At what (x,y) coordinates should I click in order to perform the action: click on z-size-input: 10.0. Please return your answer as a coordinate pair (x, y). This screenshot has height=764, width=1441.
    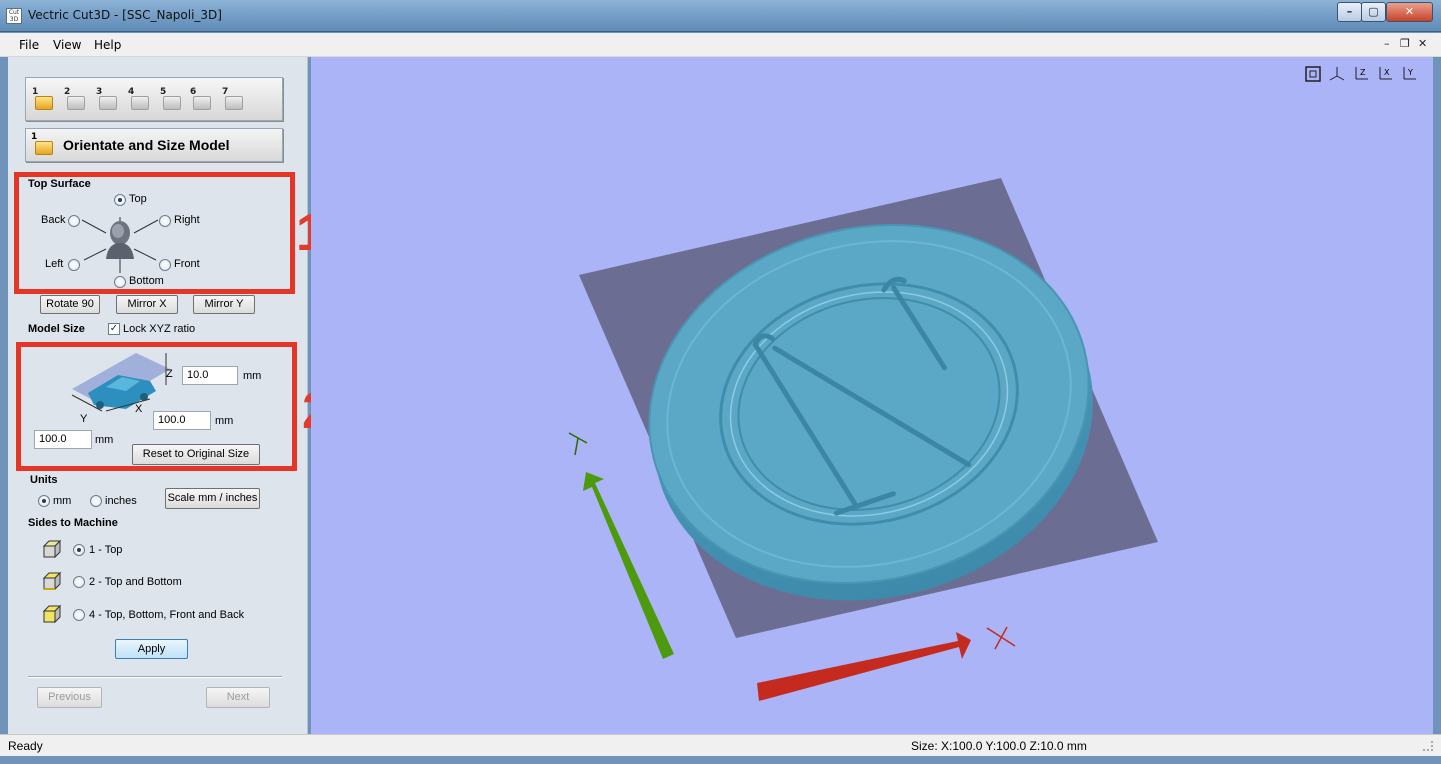
    Looking at the image, I should click on (210, 375).